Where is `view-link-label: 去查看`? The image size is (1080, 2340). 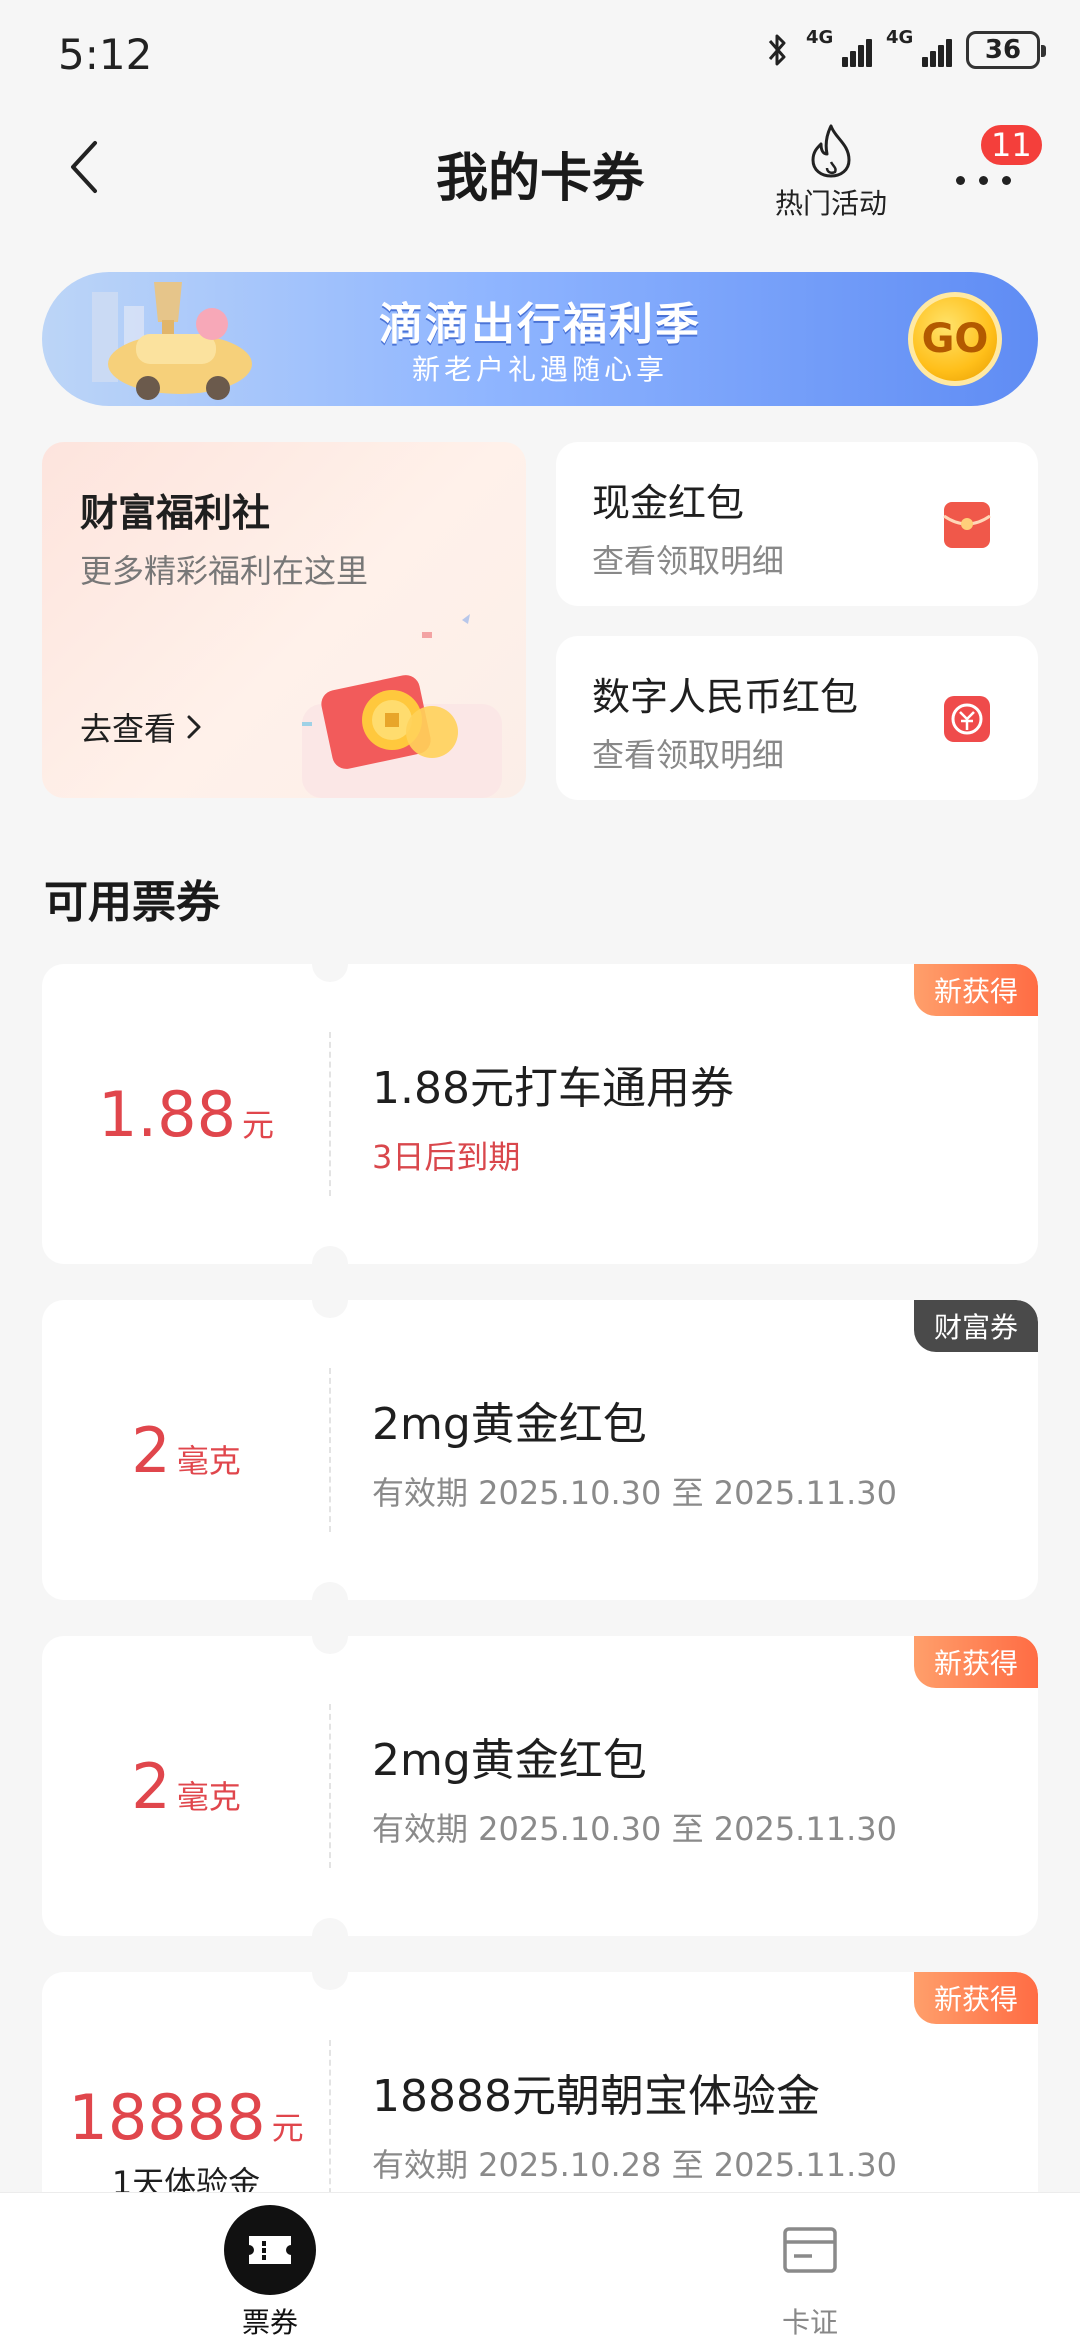 view-link-label: 去查看 is located at coordinates (128, 729).